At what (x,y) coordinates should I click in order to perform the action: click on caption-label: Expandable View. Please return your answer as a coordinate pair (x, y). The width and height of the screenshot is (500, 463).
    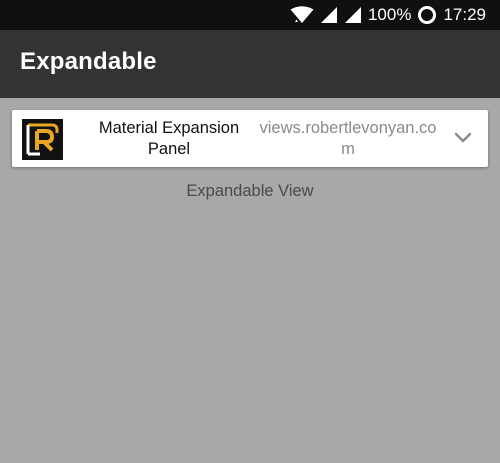
    Looking at the image, I should click on (250, 191).